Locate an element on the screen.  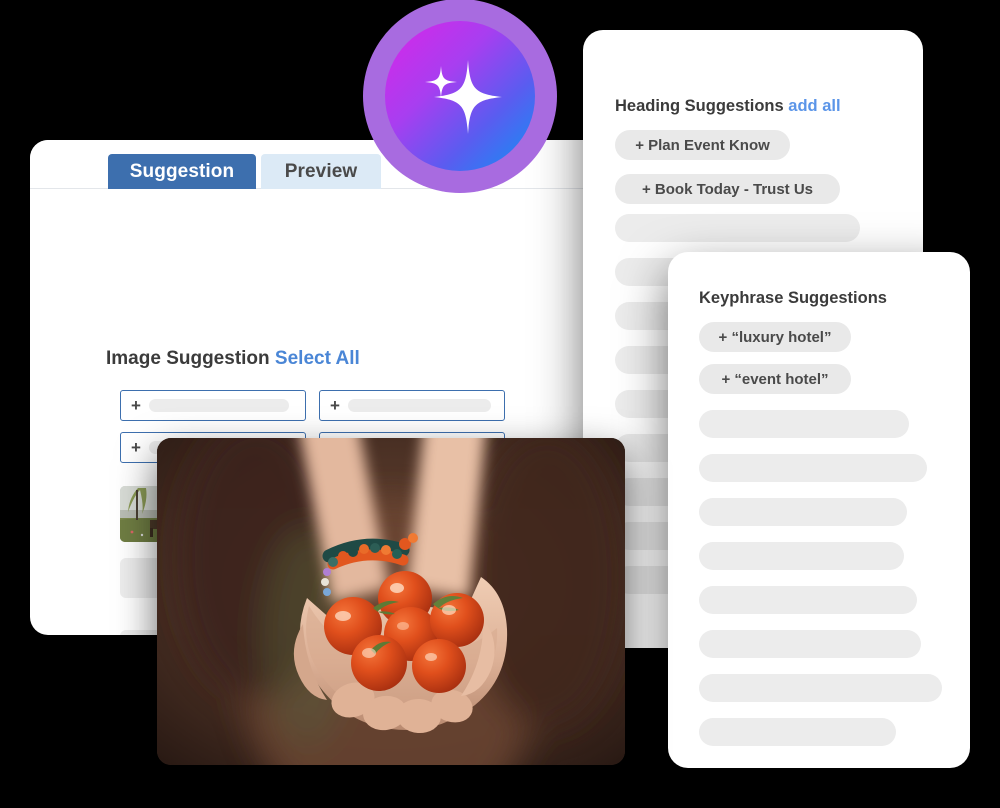
sparkle-gradient-circle is located at coordinates (460, 96).